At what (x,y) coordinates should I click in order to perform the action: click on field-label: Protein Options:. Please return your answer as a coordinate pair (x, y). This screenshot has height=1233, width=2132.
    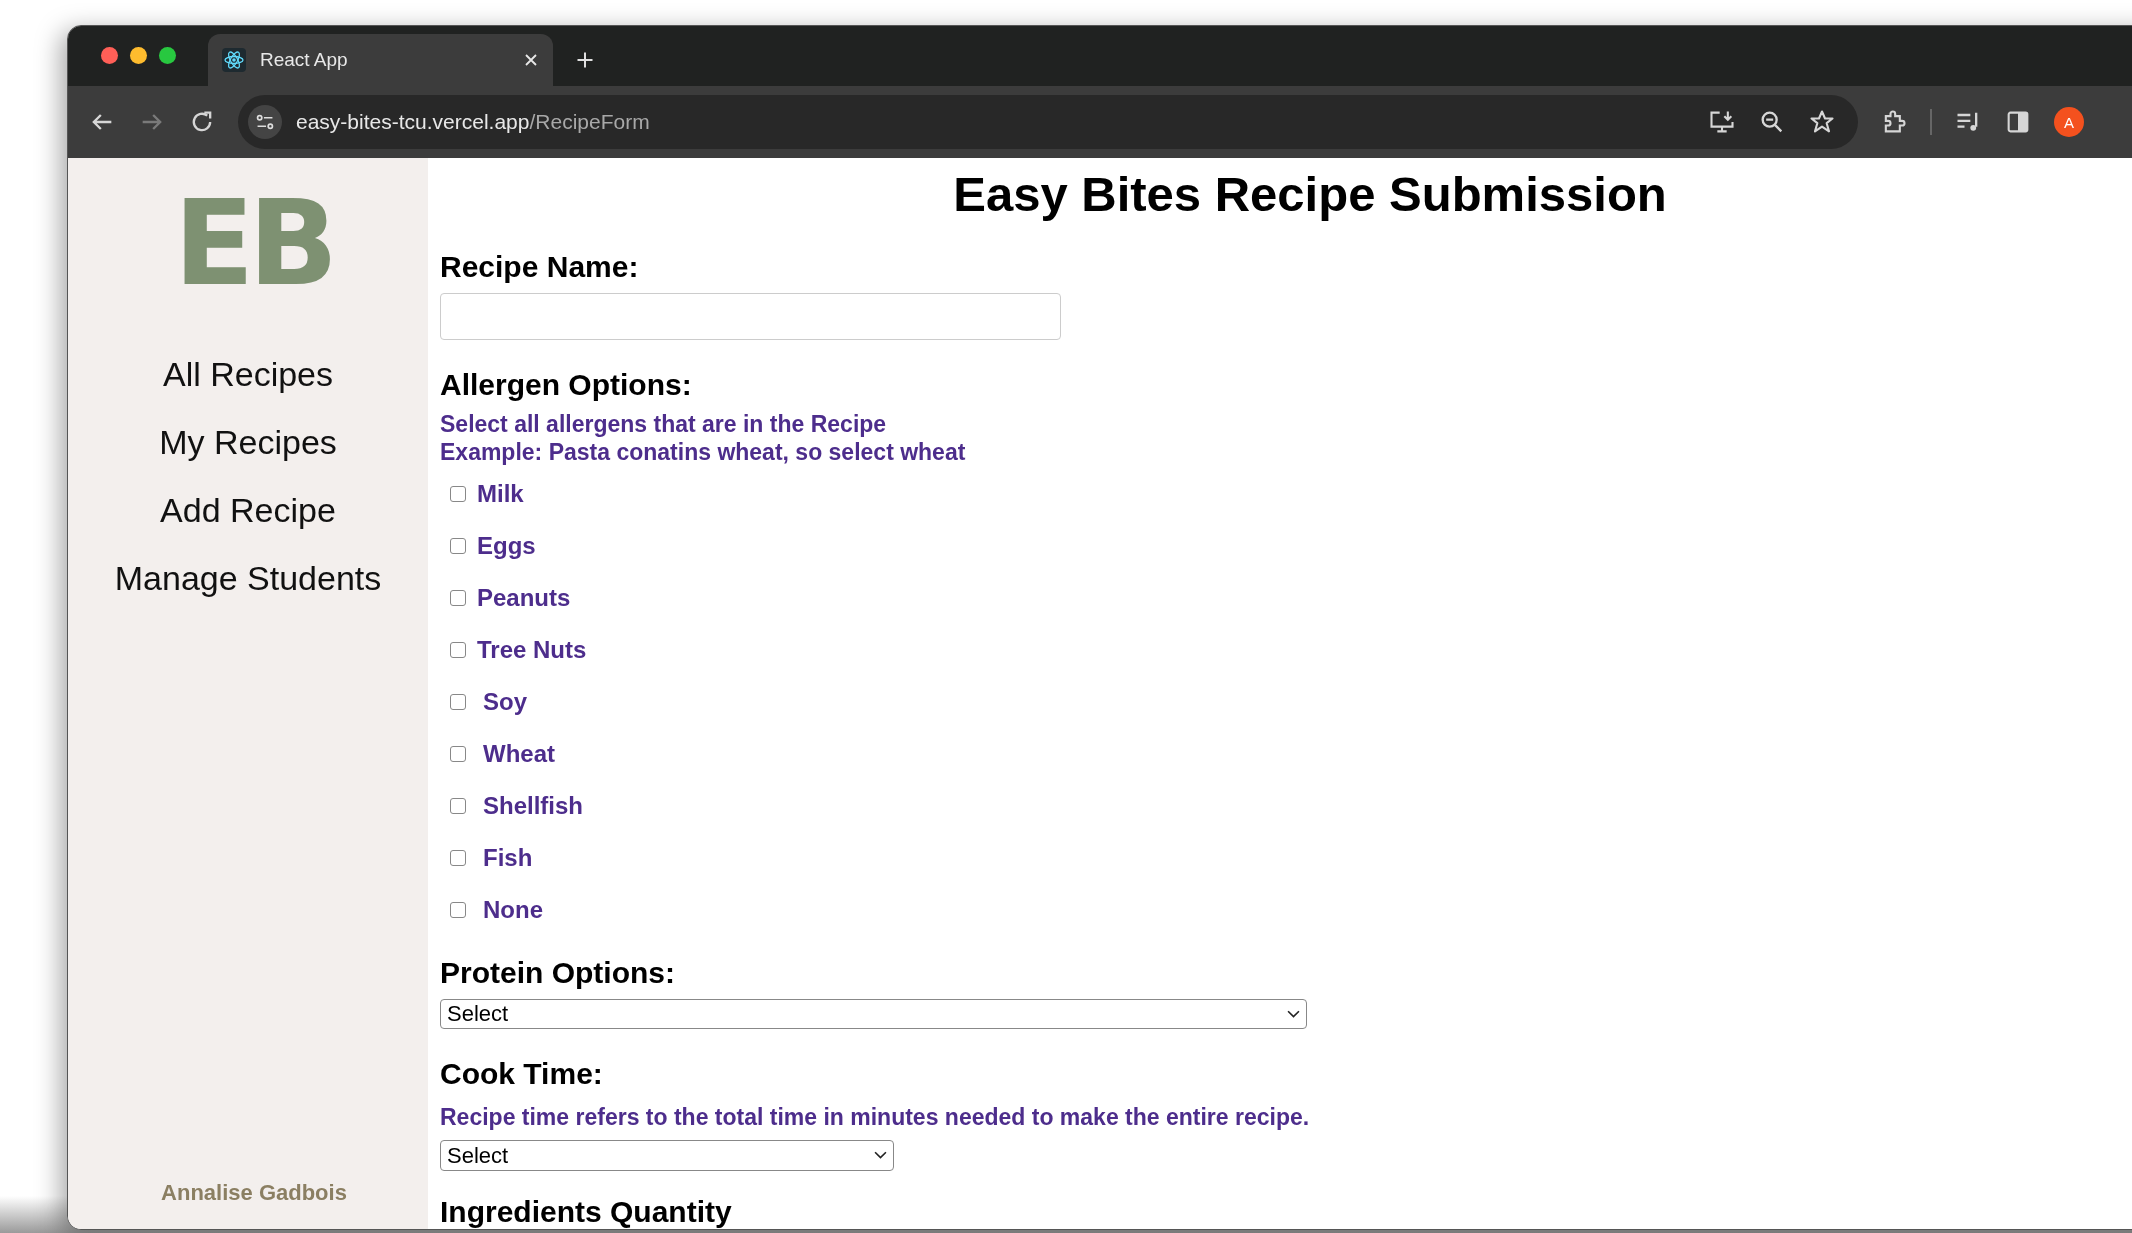
    Looking at the image, I should click on (557, 972).